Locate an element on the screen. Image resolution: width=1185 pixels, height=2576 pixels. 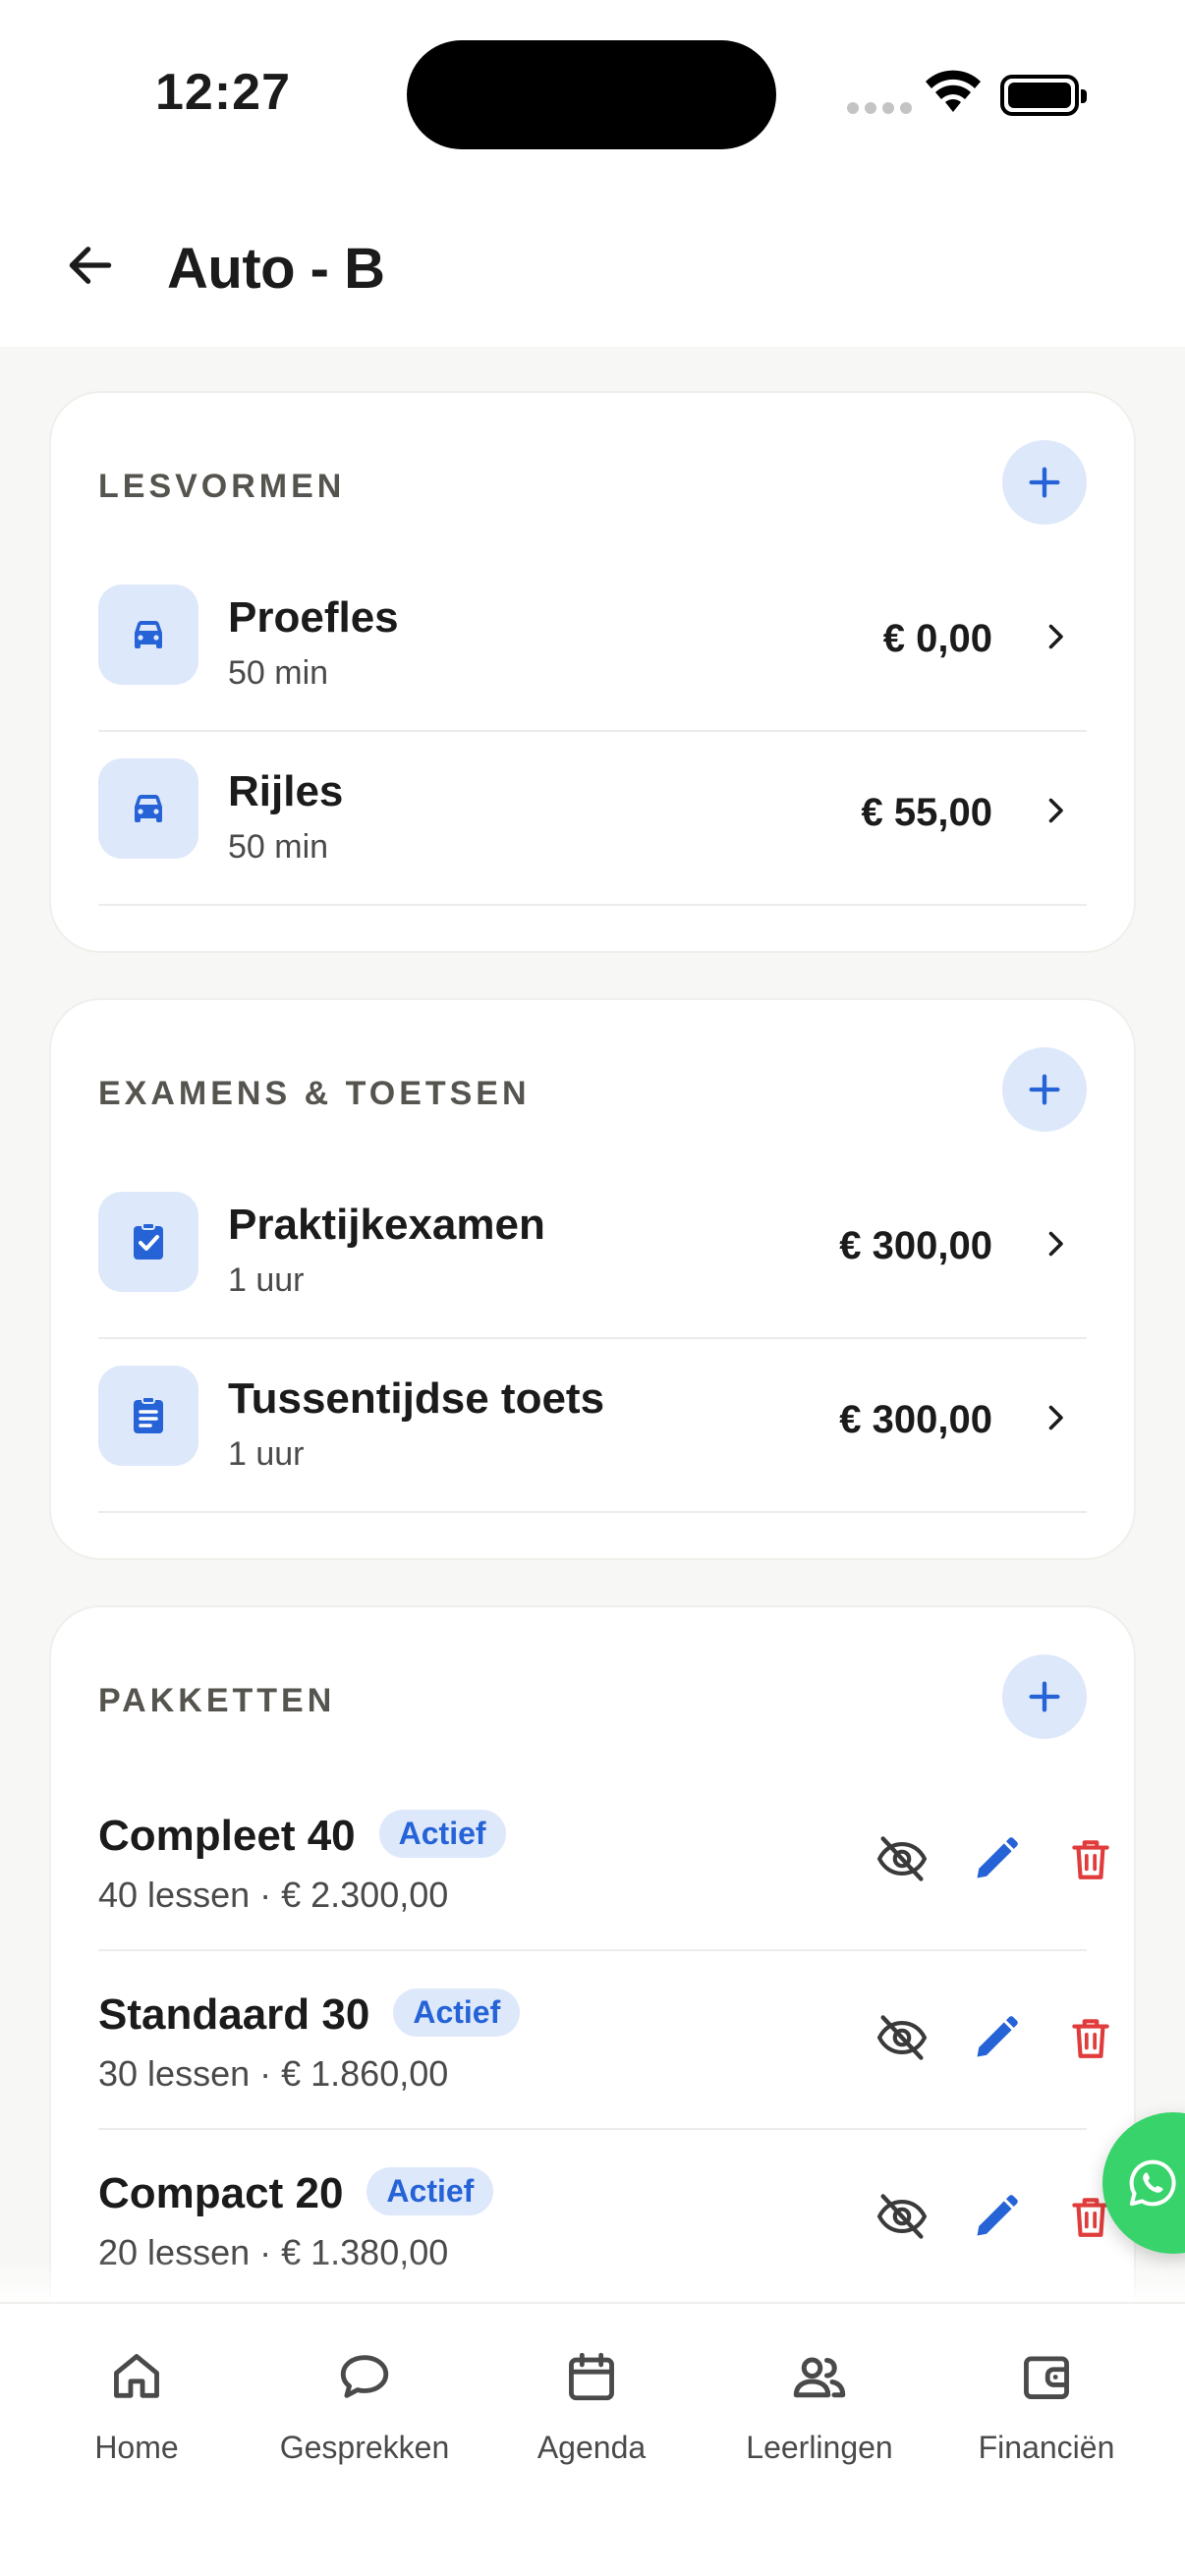
tab-label: Home is located at coordinates (136, 2447).